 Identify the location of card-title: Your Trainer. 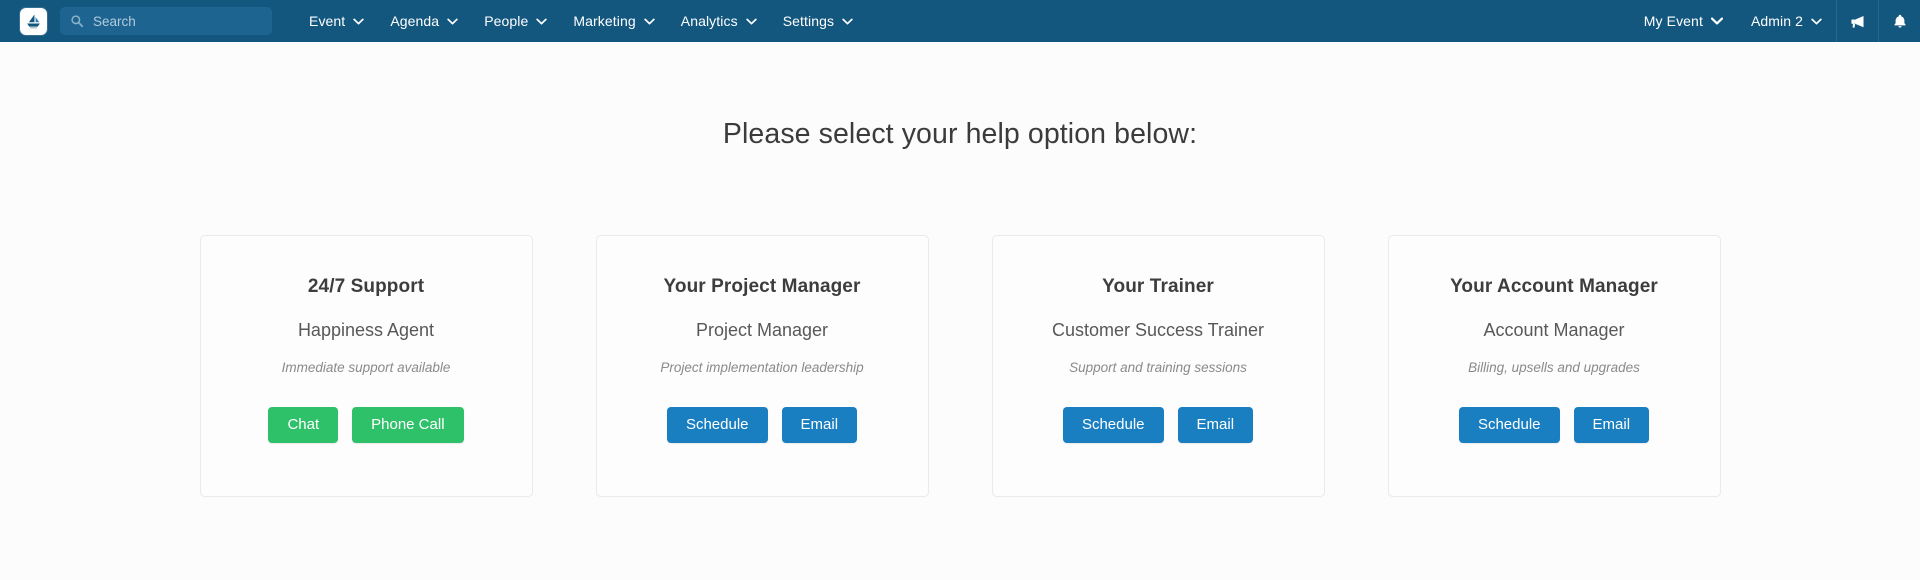
(1158, 286).